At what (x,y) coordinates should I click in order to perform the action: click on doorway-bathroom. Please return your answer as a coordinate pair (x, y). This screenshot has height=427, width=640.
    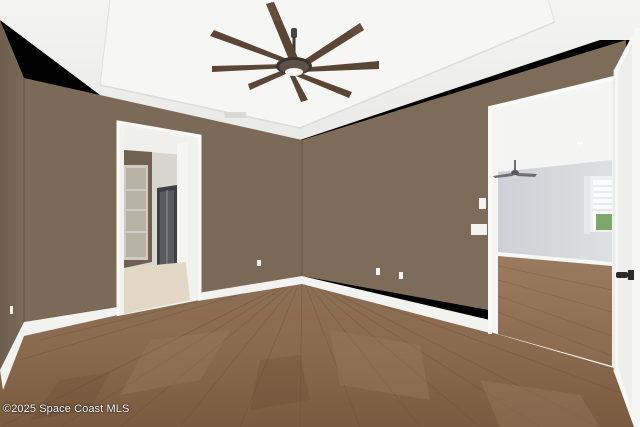
    Looking at the image, I should click on (159, 218).